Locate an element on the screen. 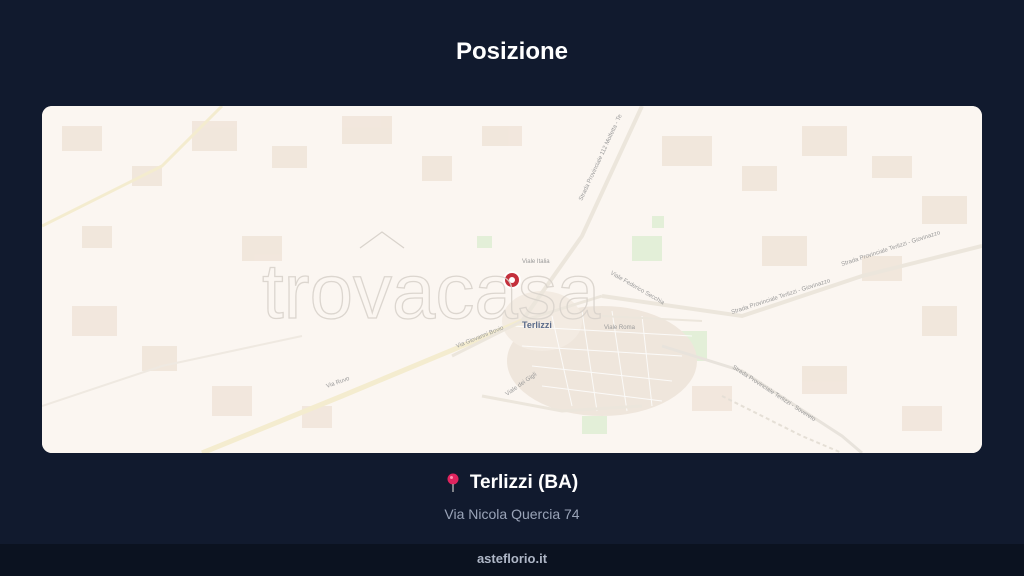  footer: asteflorio.it is located at coordinates (512, 560).